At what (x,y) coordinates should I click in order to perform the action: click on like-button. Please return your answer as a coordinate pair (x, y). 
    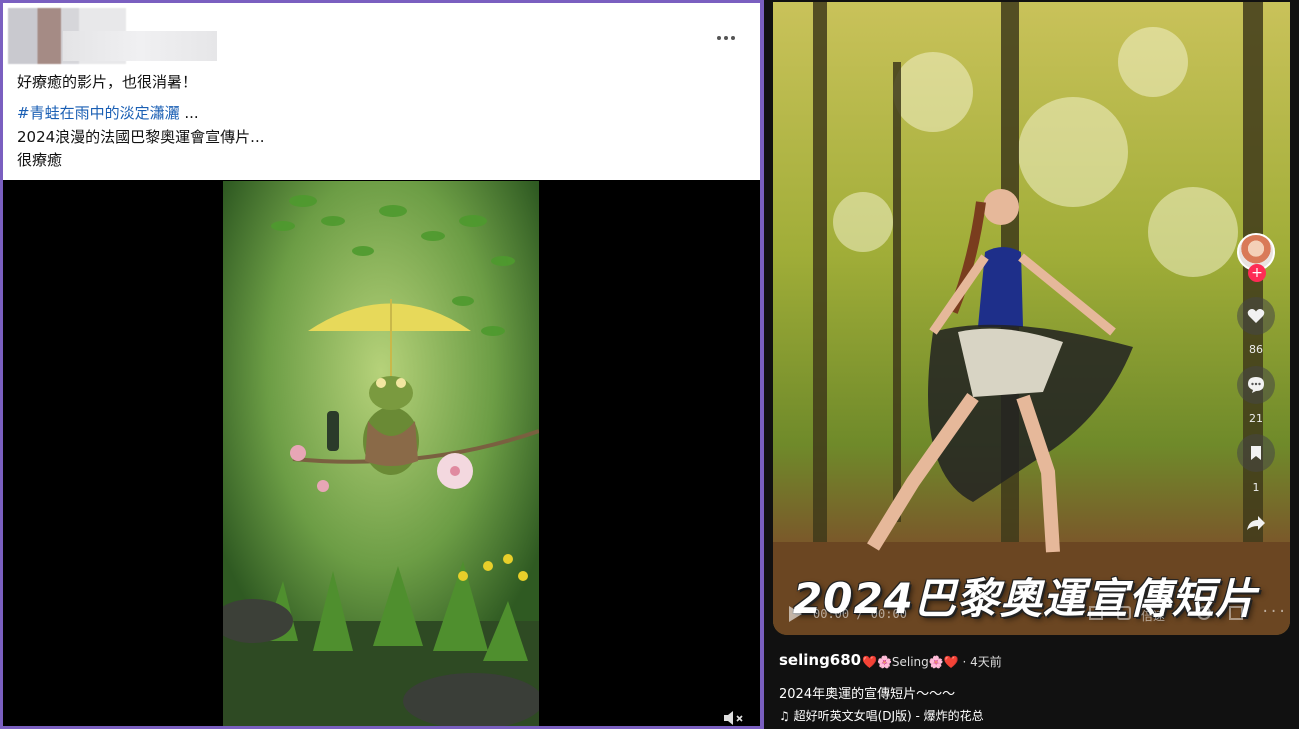
    Looking at the image, I should click on (1256, 316).